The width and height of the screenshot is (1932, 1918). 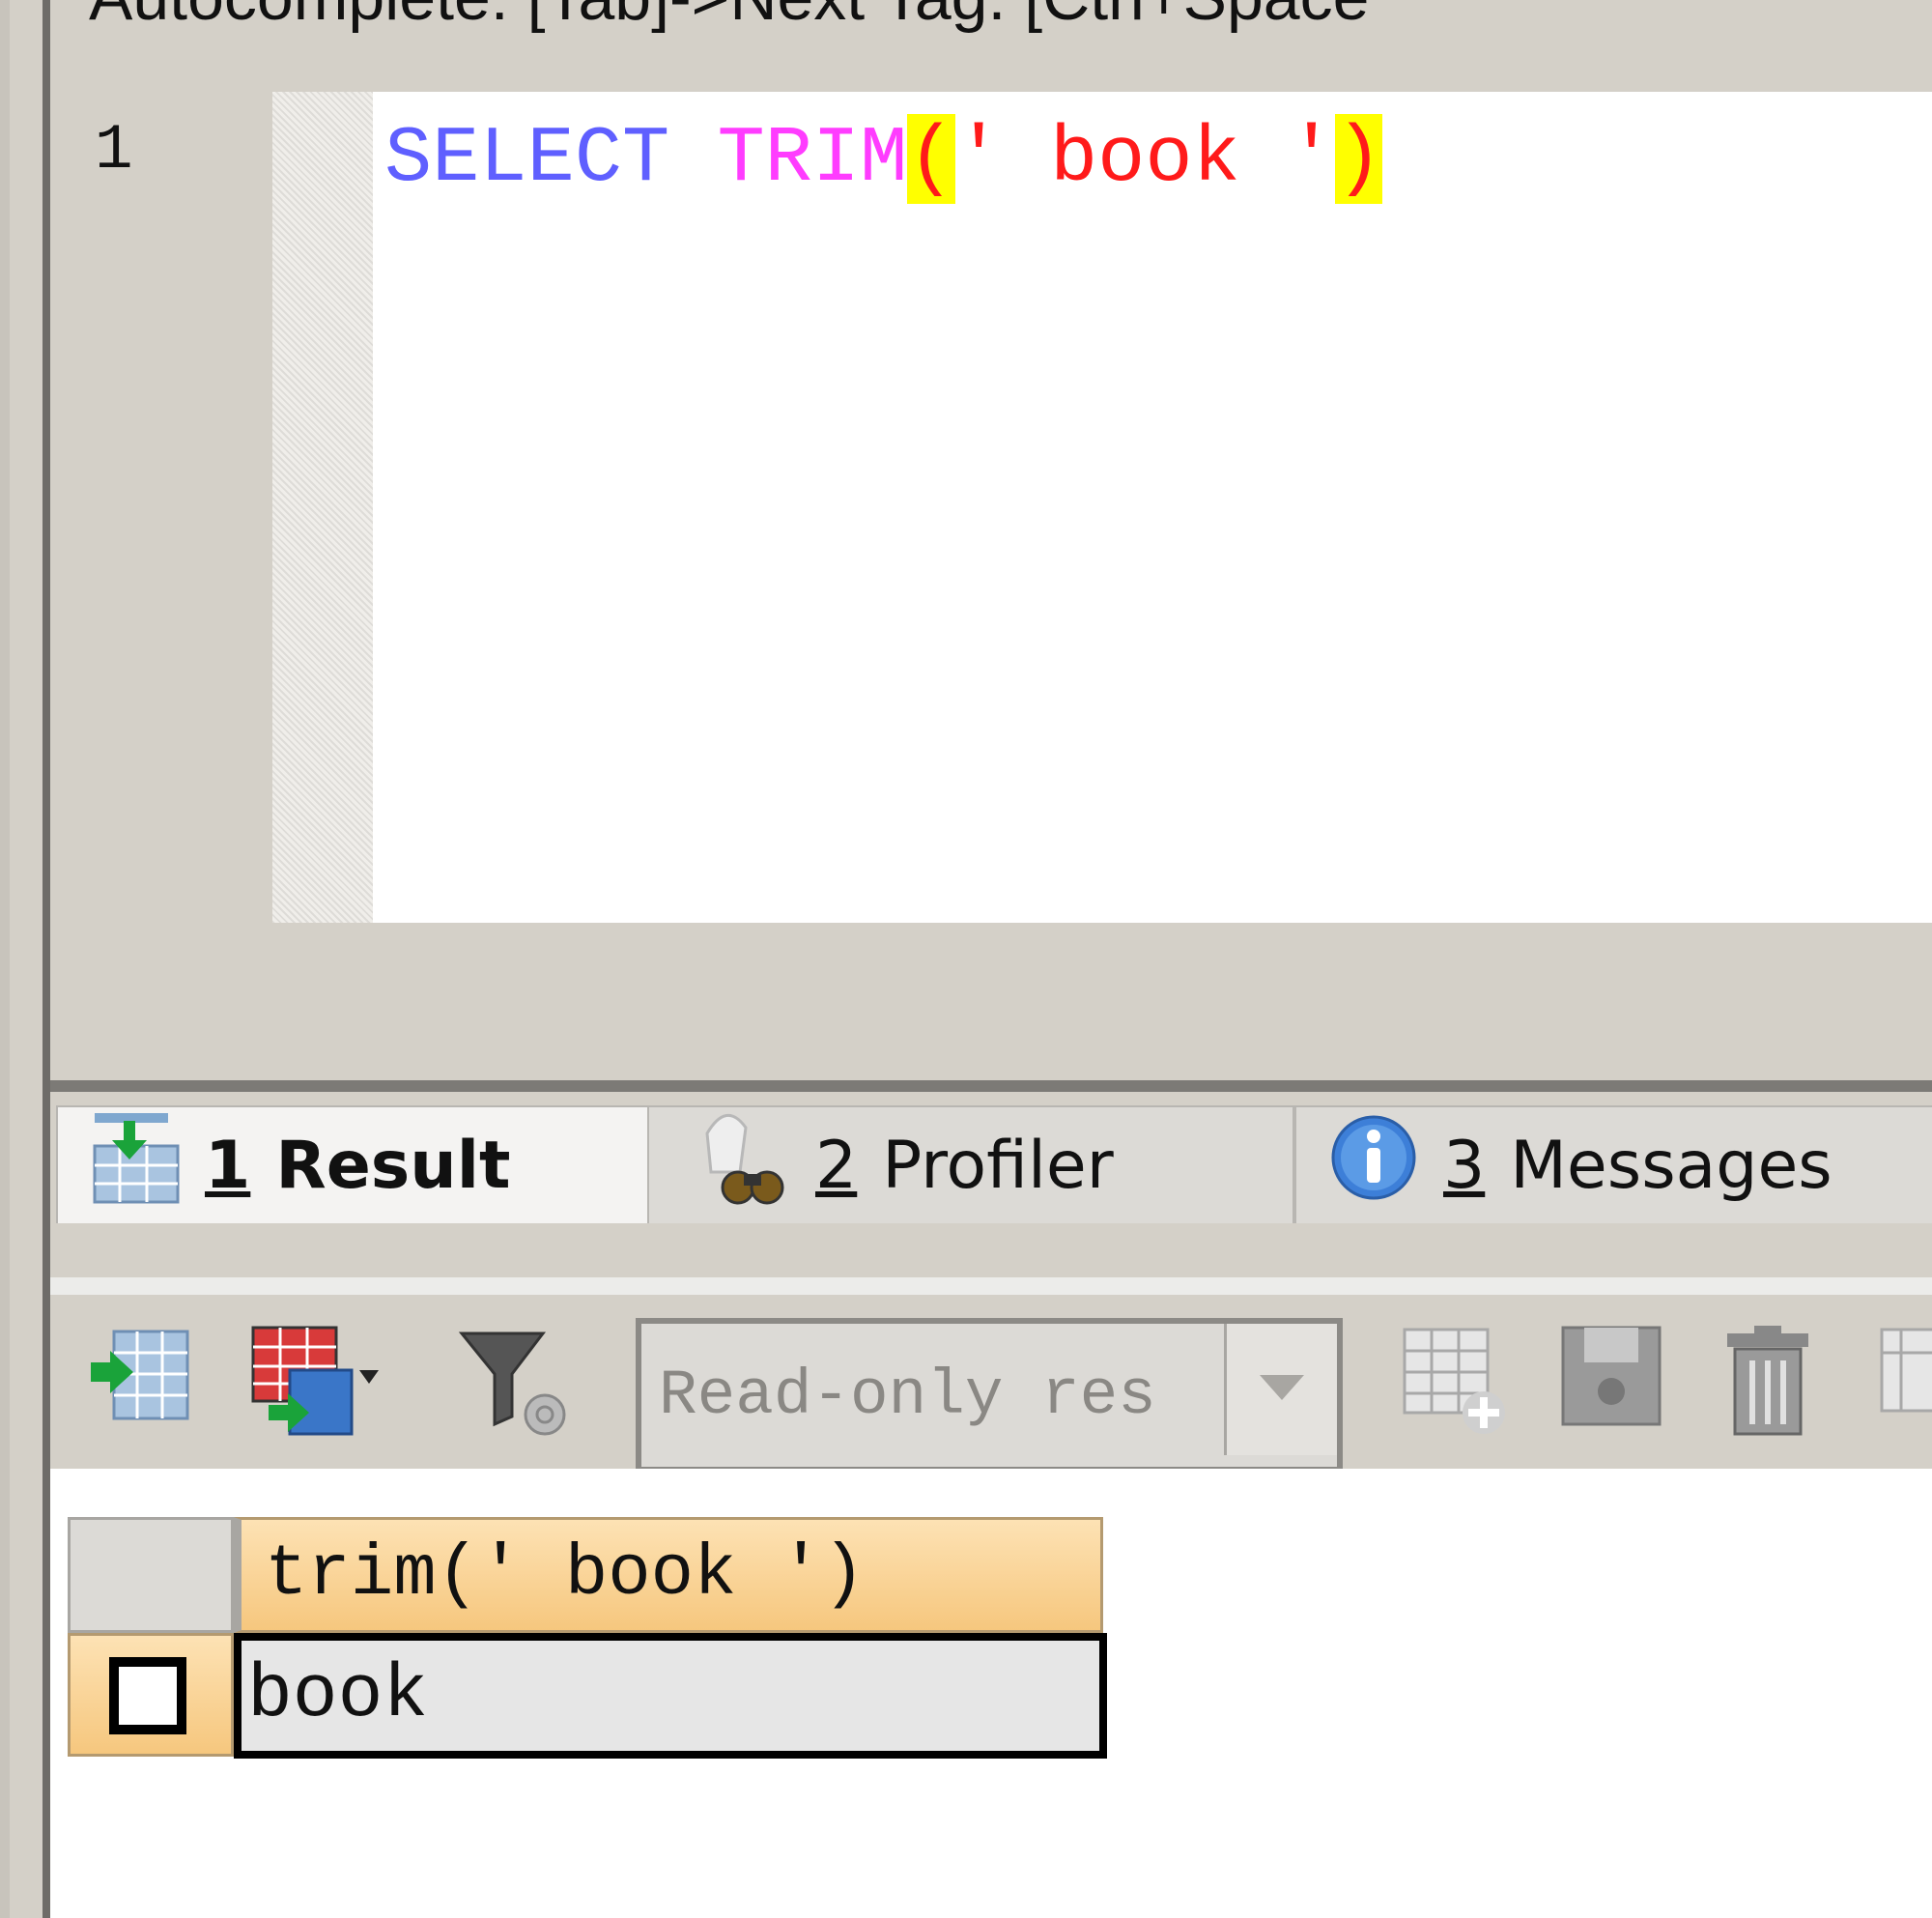 What do you see at coordinates (1464, 1165) in the screenshot?
I see `tab-messages-number: 3` at bounding box center [1464, 1165].